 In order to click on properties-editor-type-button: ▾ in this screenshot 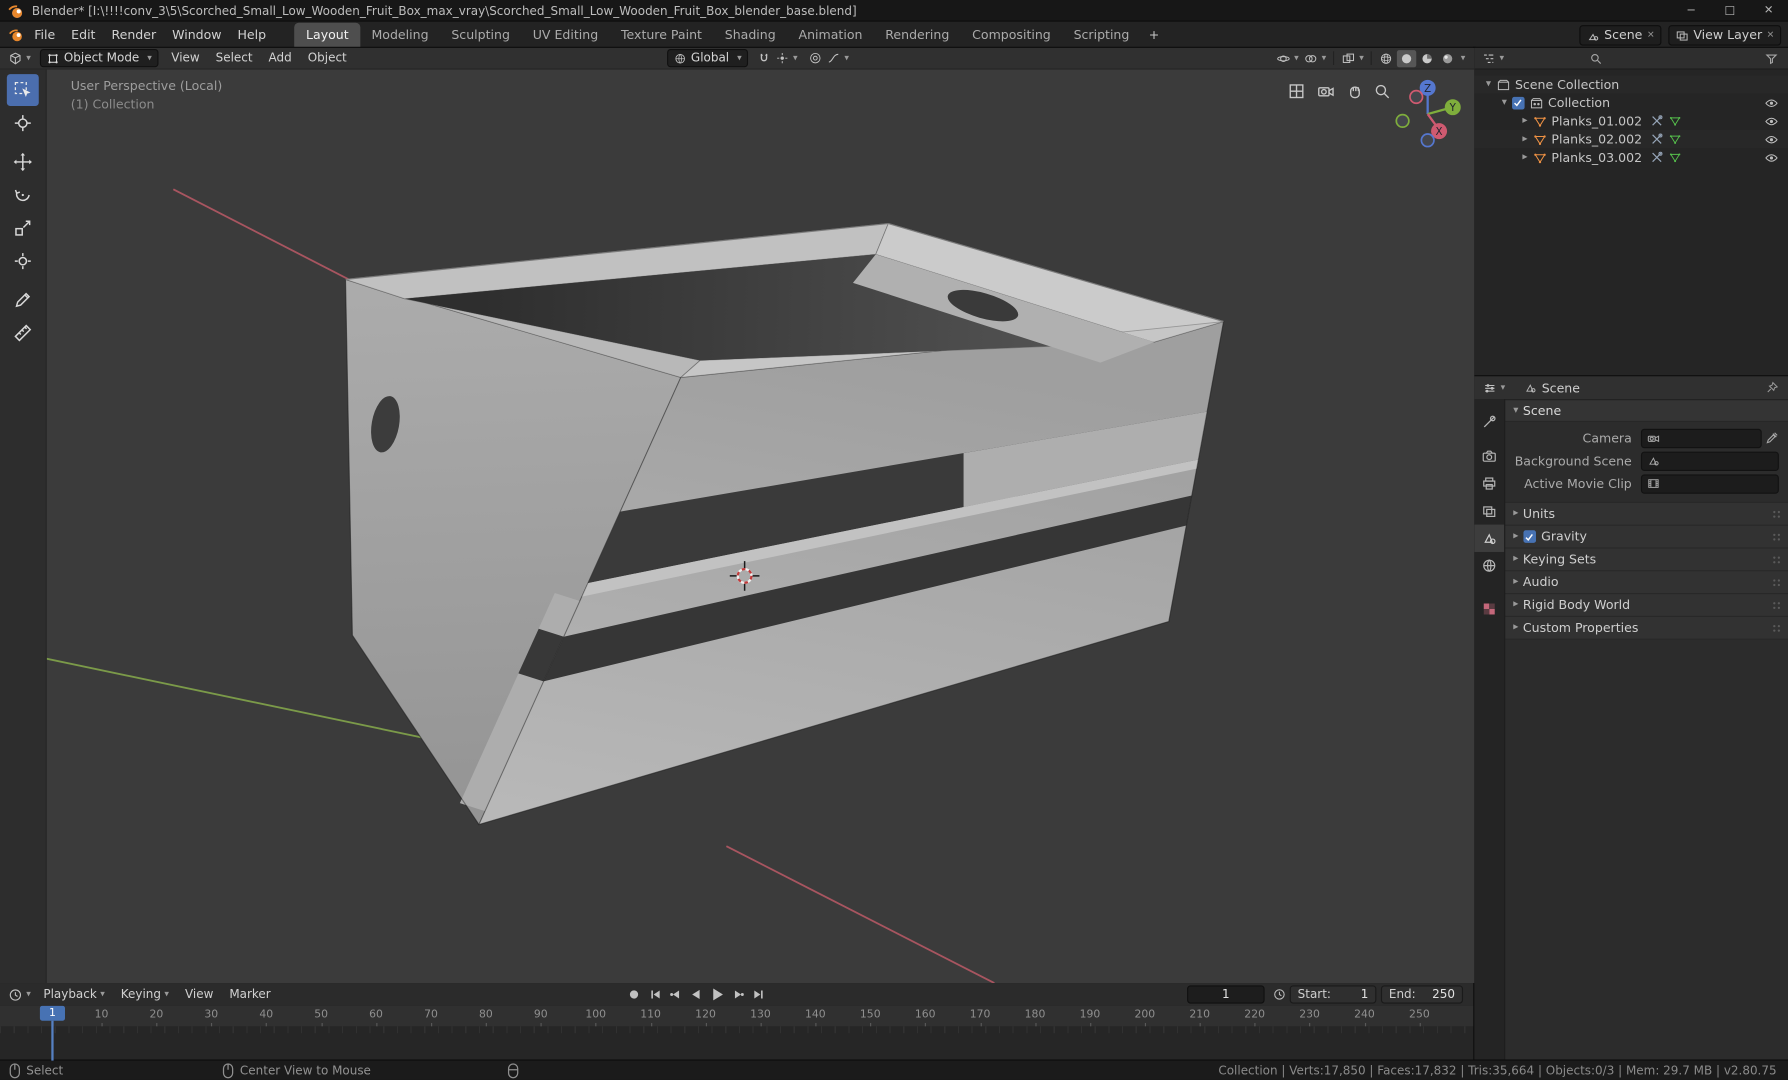, I will do `click(1491, 387)`.